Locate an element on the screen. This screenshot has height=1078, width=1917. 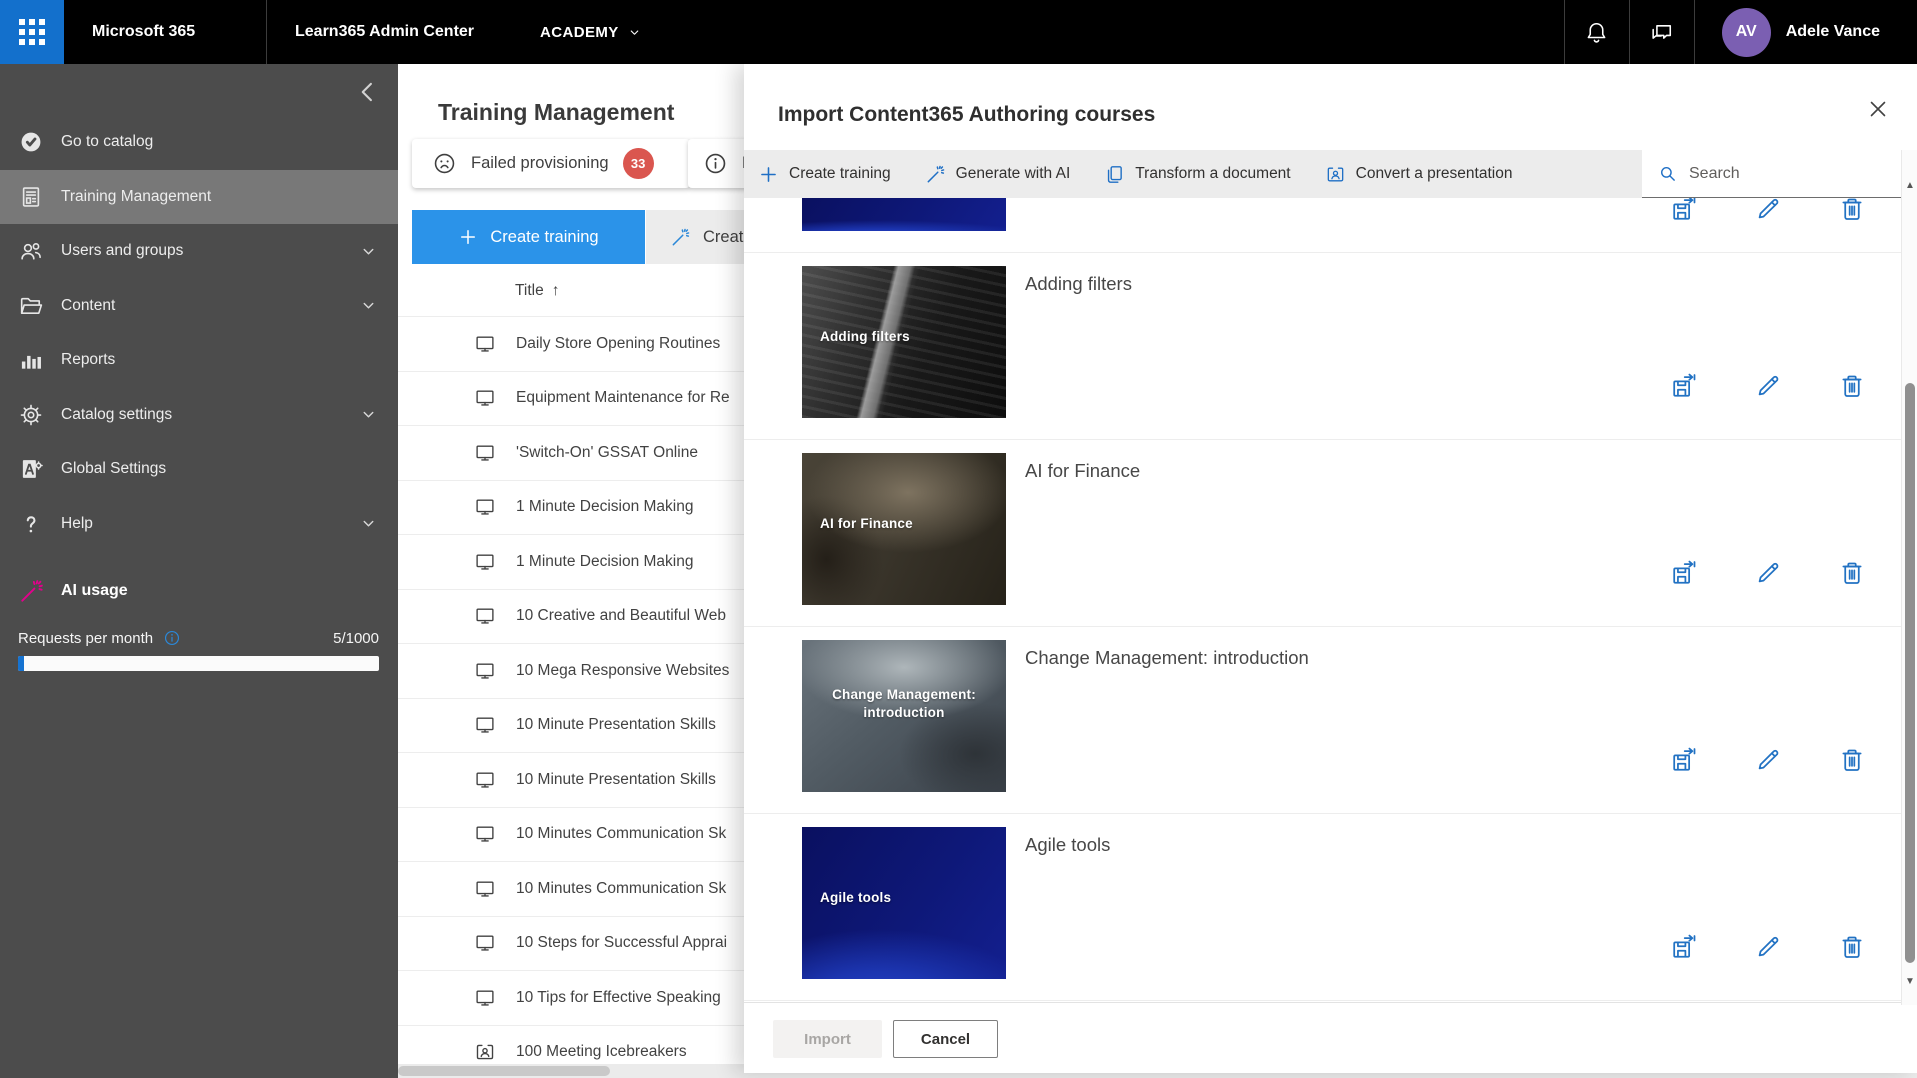
sidebar-item: Content is located at coordinates (199, 306).